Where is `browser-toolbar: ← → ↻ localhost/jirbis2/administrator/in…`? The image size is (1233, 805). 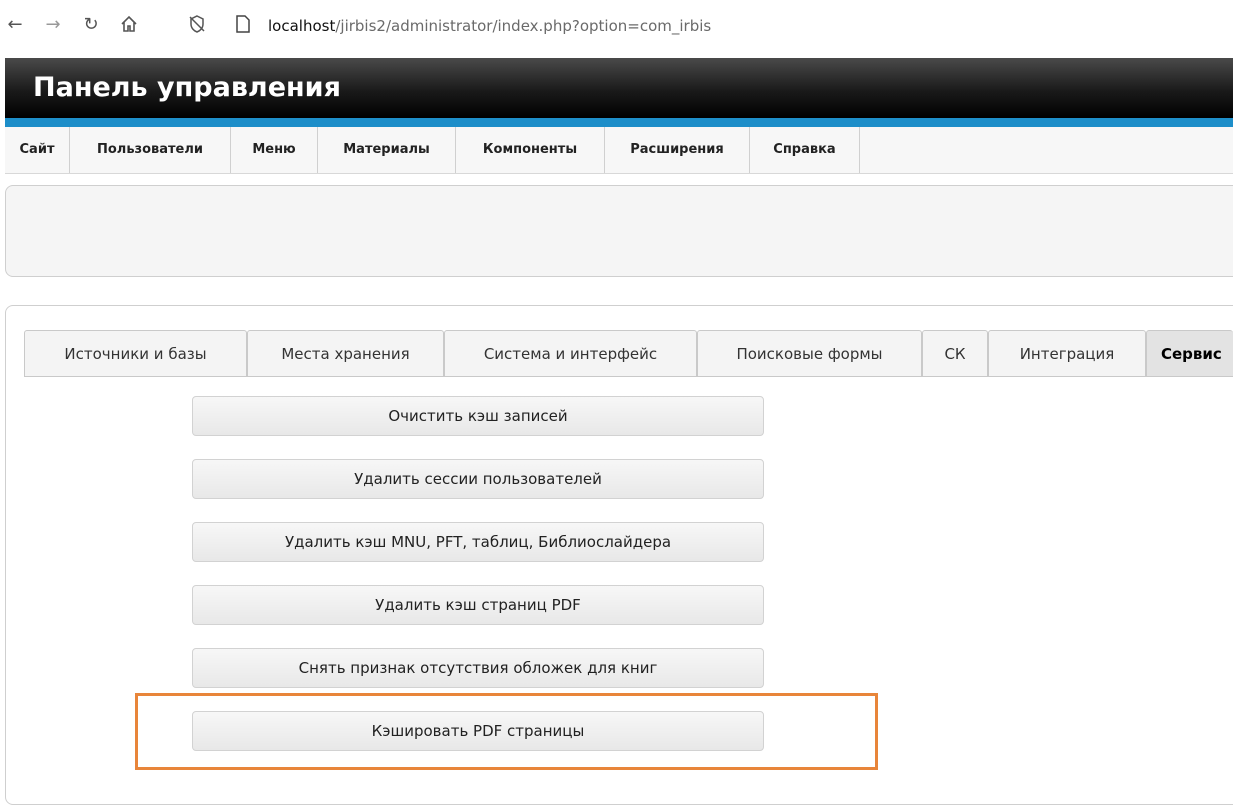
browser-toolbar: ← → ↻ localhost/jirbis2/administrator/in… is located at coordinates (616, 25).